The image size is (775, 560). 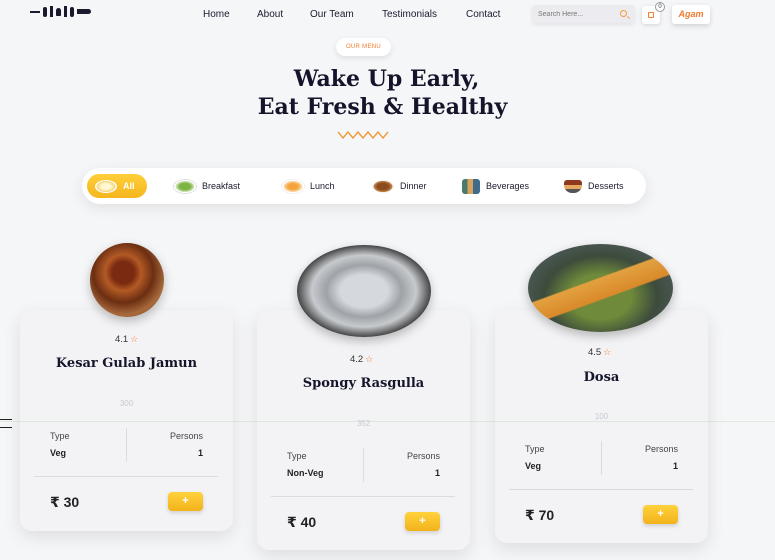 What do you see at coordinates (357, 359) in the screenshot?
I see `rating-value: 4.2` at bounding box center [357, 359].